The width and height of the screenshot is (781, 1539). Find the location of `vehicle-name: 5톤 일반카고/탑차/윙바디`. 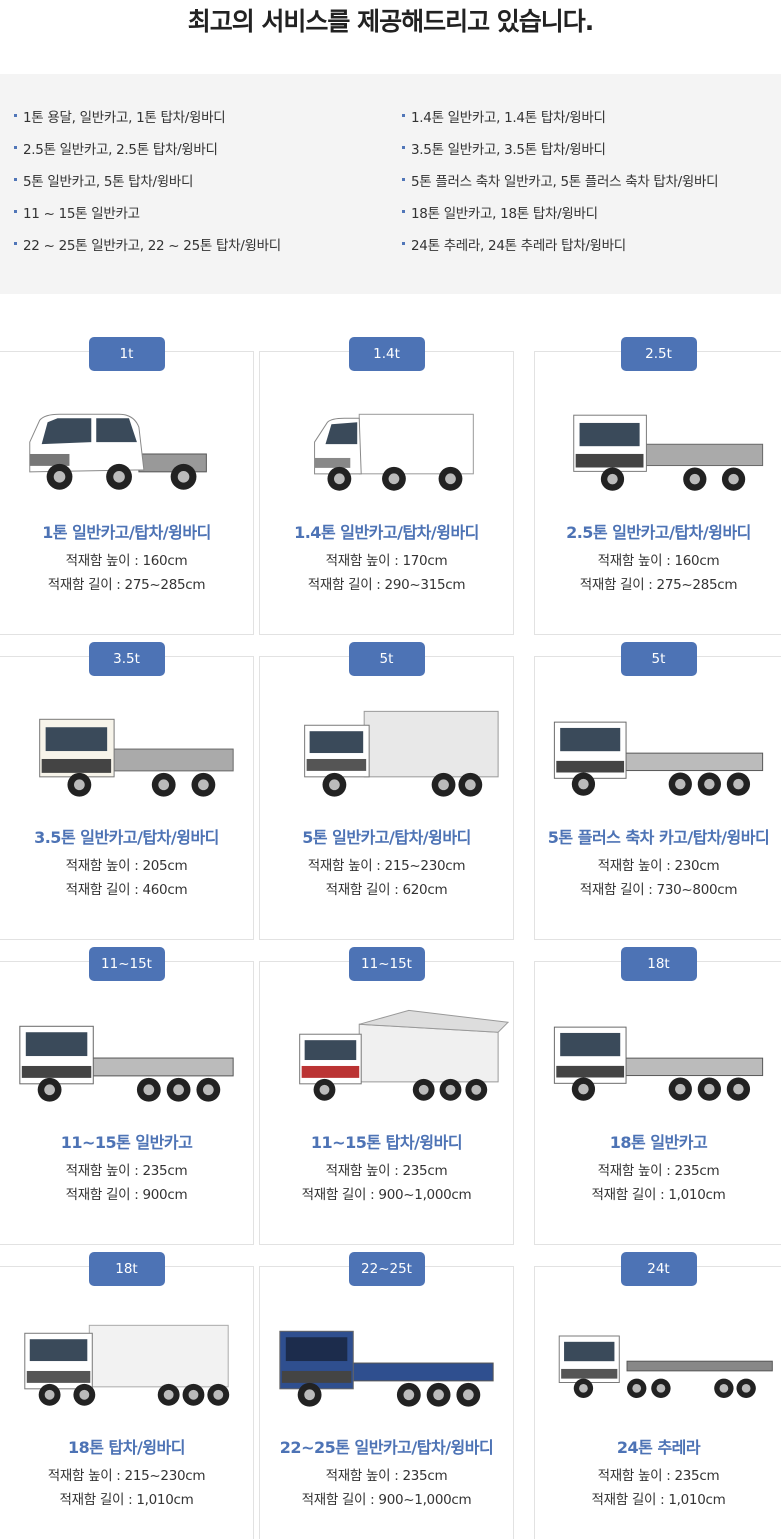

vehicle-name: 5톤 일반카고/탑차/윙바디 is located at coordinates (386, 837).